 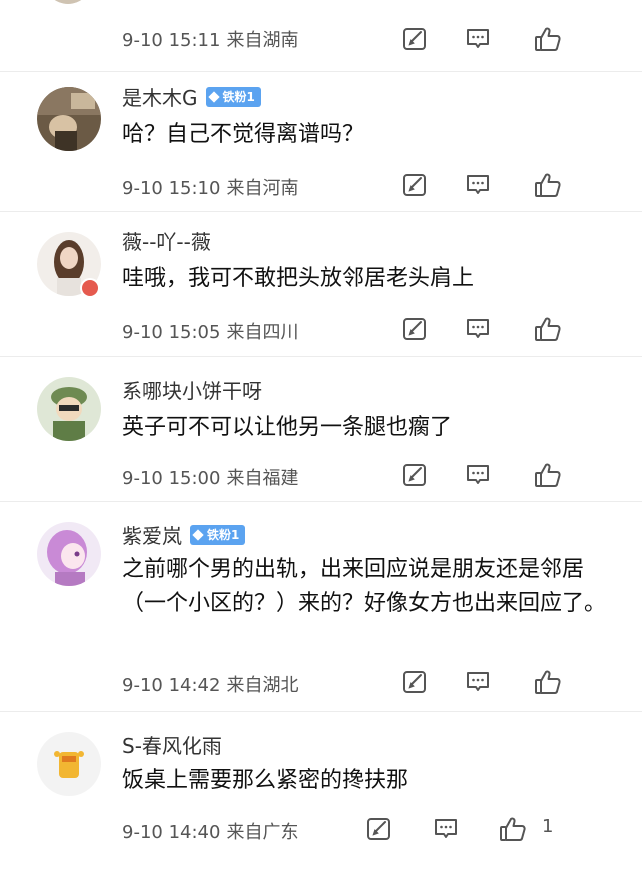 What do you see at coordinates (171, 832) in the screenshot?
I see `comment-time: 9-10 14:40` at bounding box center [171, 832].